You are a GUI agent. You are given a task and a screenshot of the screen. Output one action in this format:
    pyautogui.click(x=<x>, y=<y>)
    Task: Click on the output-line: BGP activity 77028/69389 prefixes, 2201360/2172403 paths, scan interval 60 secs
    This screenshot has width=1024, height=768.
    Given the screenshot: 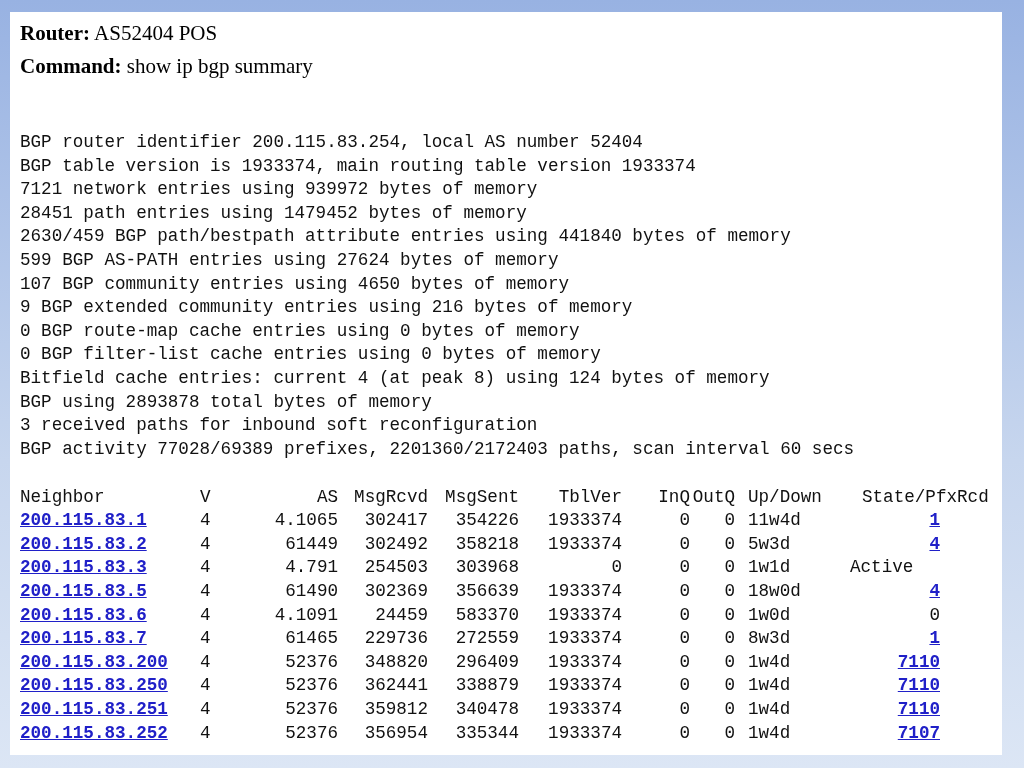 What is the action you would take?
    pyautogui.click(x=437, y=448)
    